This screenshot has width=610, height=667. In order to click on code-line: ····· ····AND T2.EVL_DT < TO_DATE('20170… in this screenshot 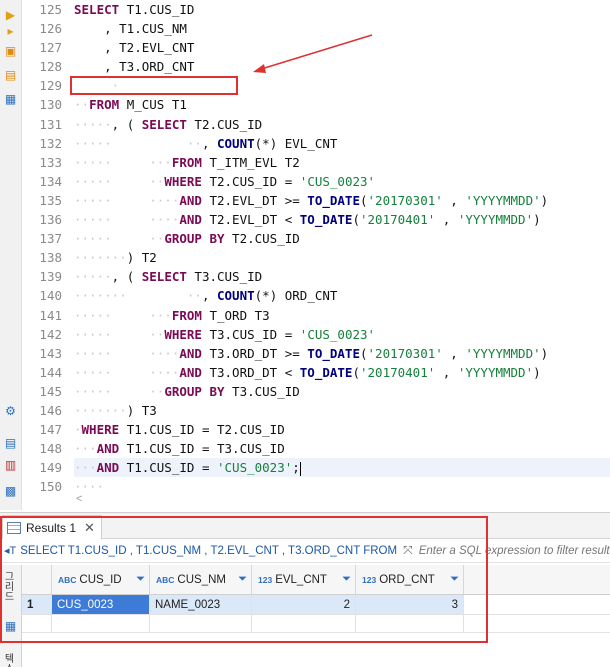, I will do `click(342, 219)`.